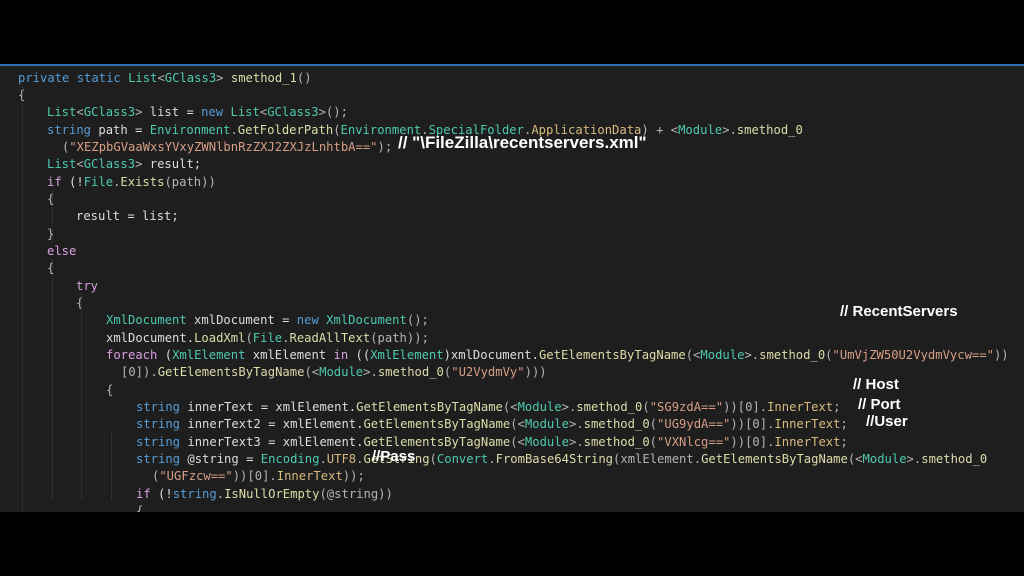 The width and height of the screenshot is (1024, 576). What do you see at coordinates (98, 78) in the screenshot?
I see `code-token: static` at bounding box center [98, 78].